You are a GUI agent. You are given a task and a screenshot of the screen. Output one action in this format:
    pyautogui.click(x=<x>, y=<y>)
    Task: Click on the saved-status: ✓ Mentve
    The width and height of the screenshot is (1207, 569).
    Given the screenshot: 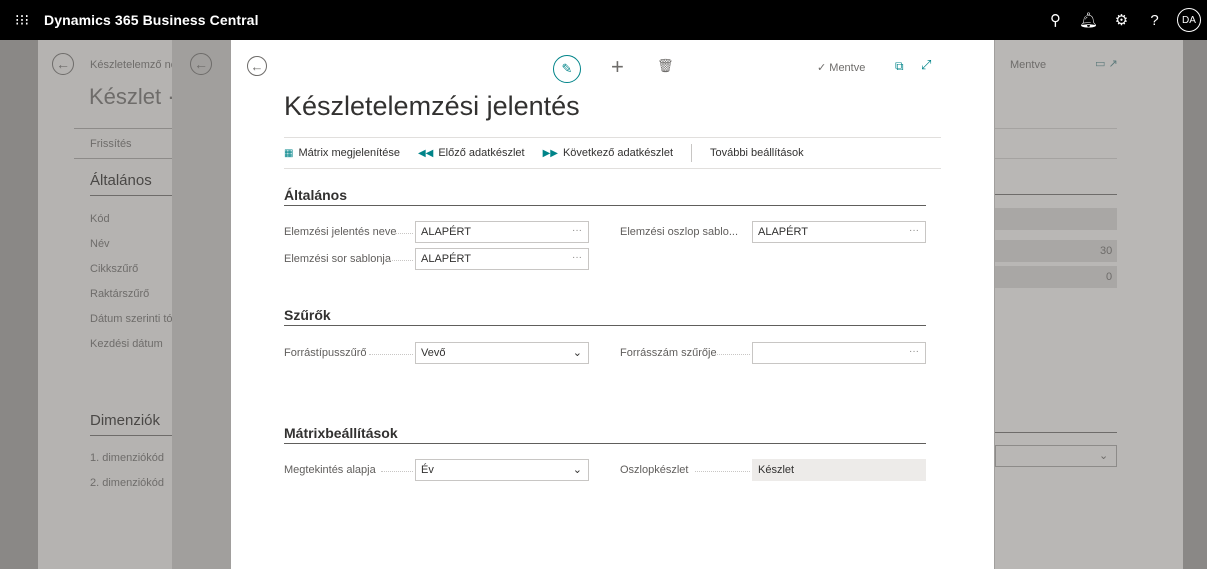 What is the action you would take?
    pyautogui.click(x=841, y=68)
    